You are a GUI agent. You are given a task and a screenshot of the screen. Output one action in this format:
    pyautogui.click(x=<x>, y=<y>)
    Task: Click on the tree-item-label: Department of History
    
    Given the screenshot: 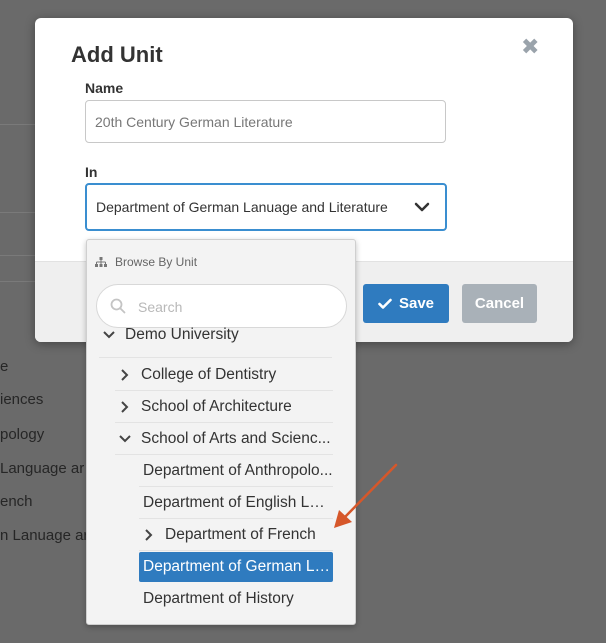 What is the action you would take?
    pyautogui.click(x=218, y=598)
    